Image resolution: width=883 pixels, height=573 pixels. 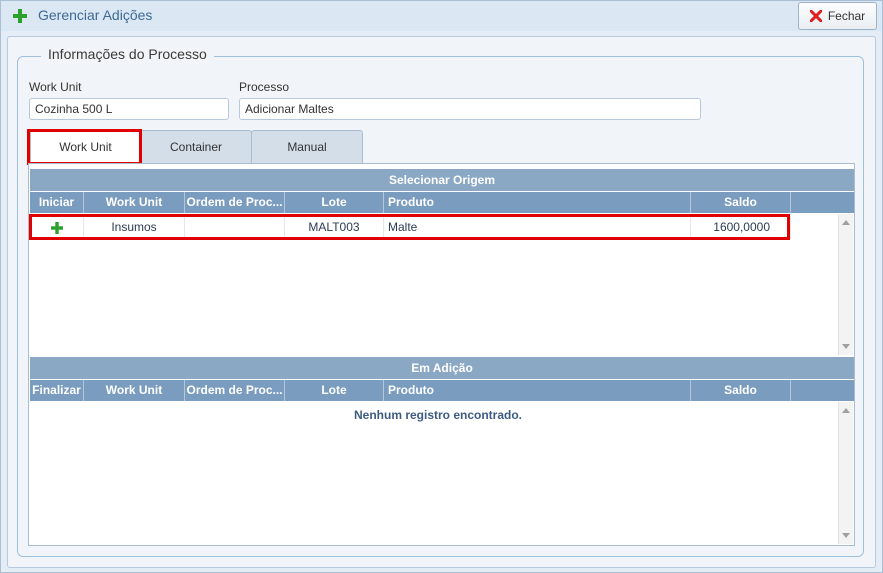 What do you see at coordinates (846, 16) in the screenshot?
I see `close-button-label: Fechar` at bounding box center [846, 16].